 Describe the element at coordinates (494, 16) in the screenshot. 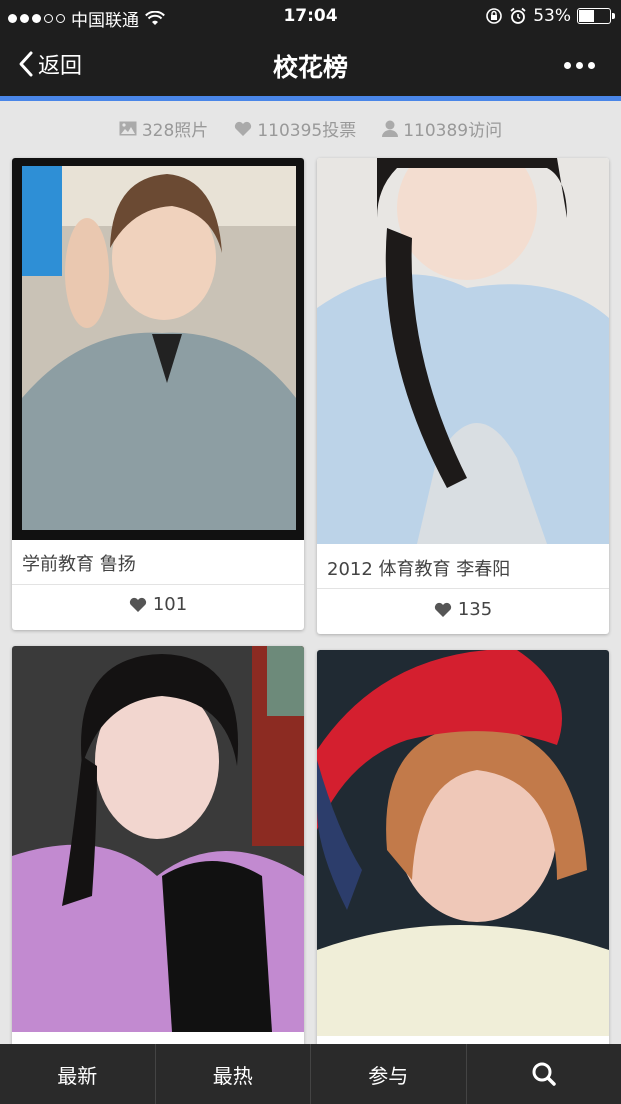

I see `rotation-lock-icon` at that location.